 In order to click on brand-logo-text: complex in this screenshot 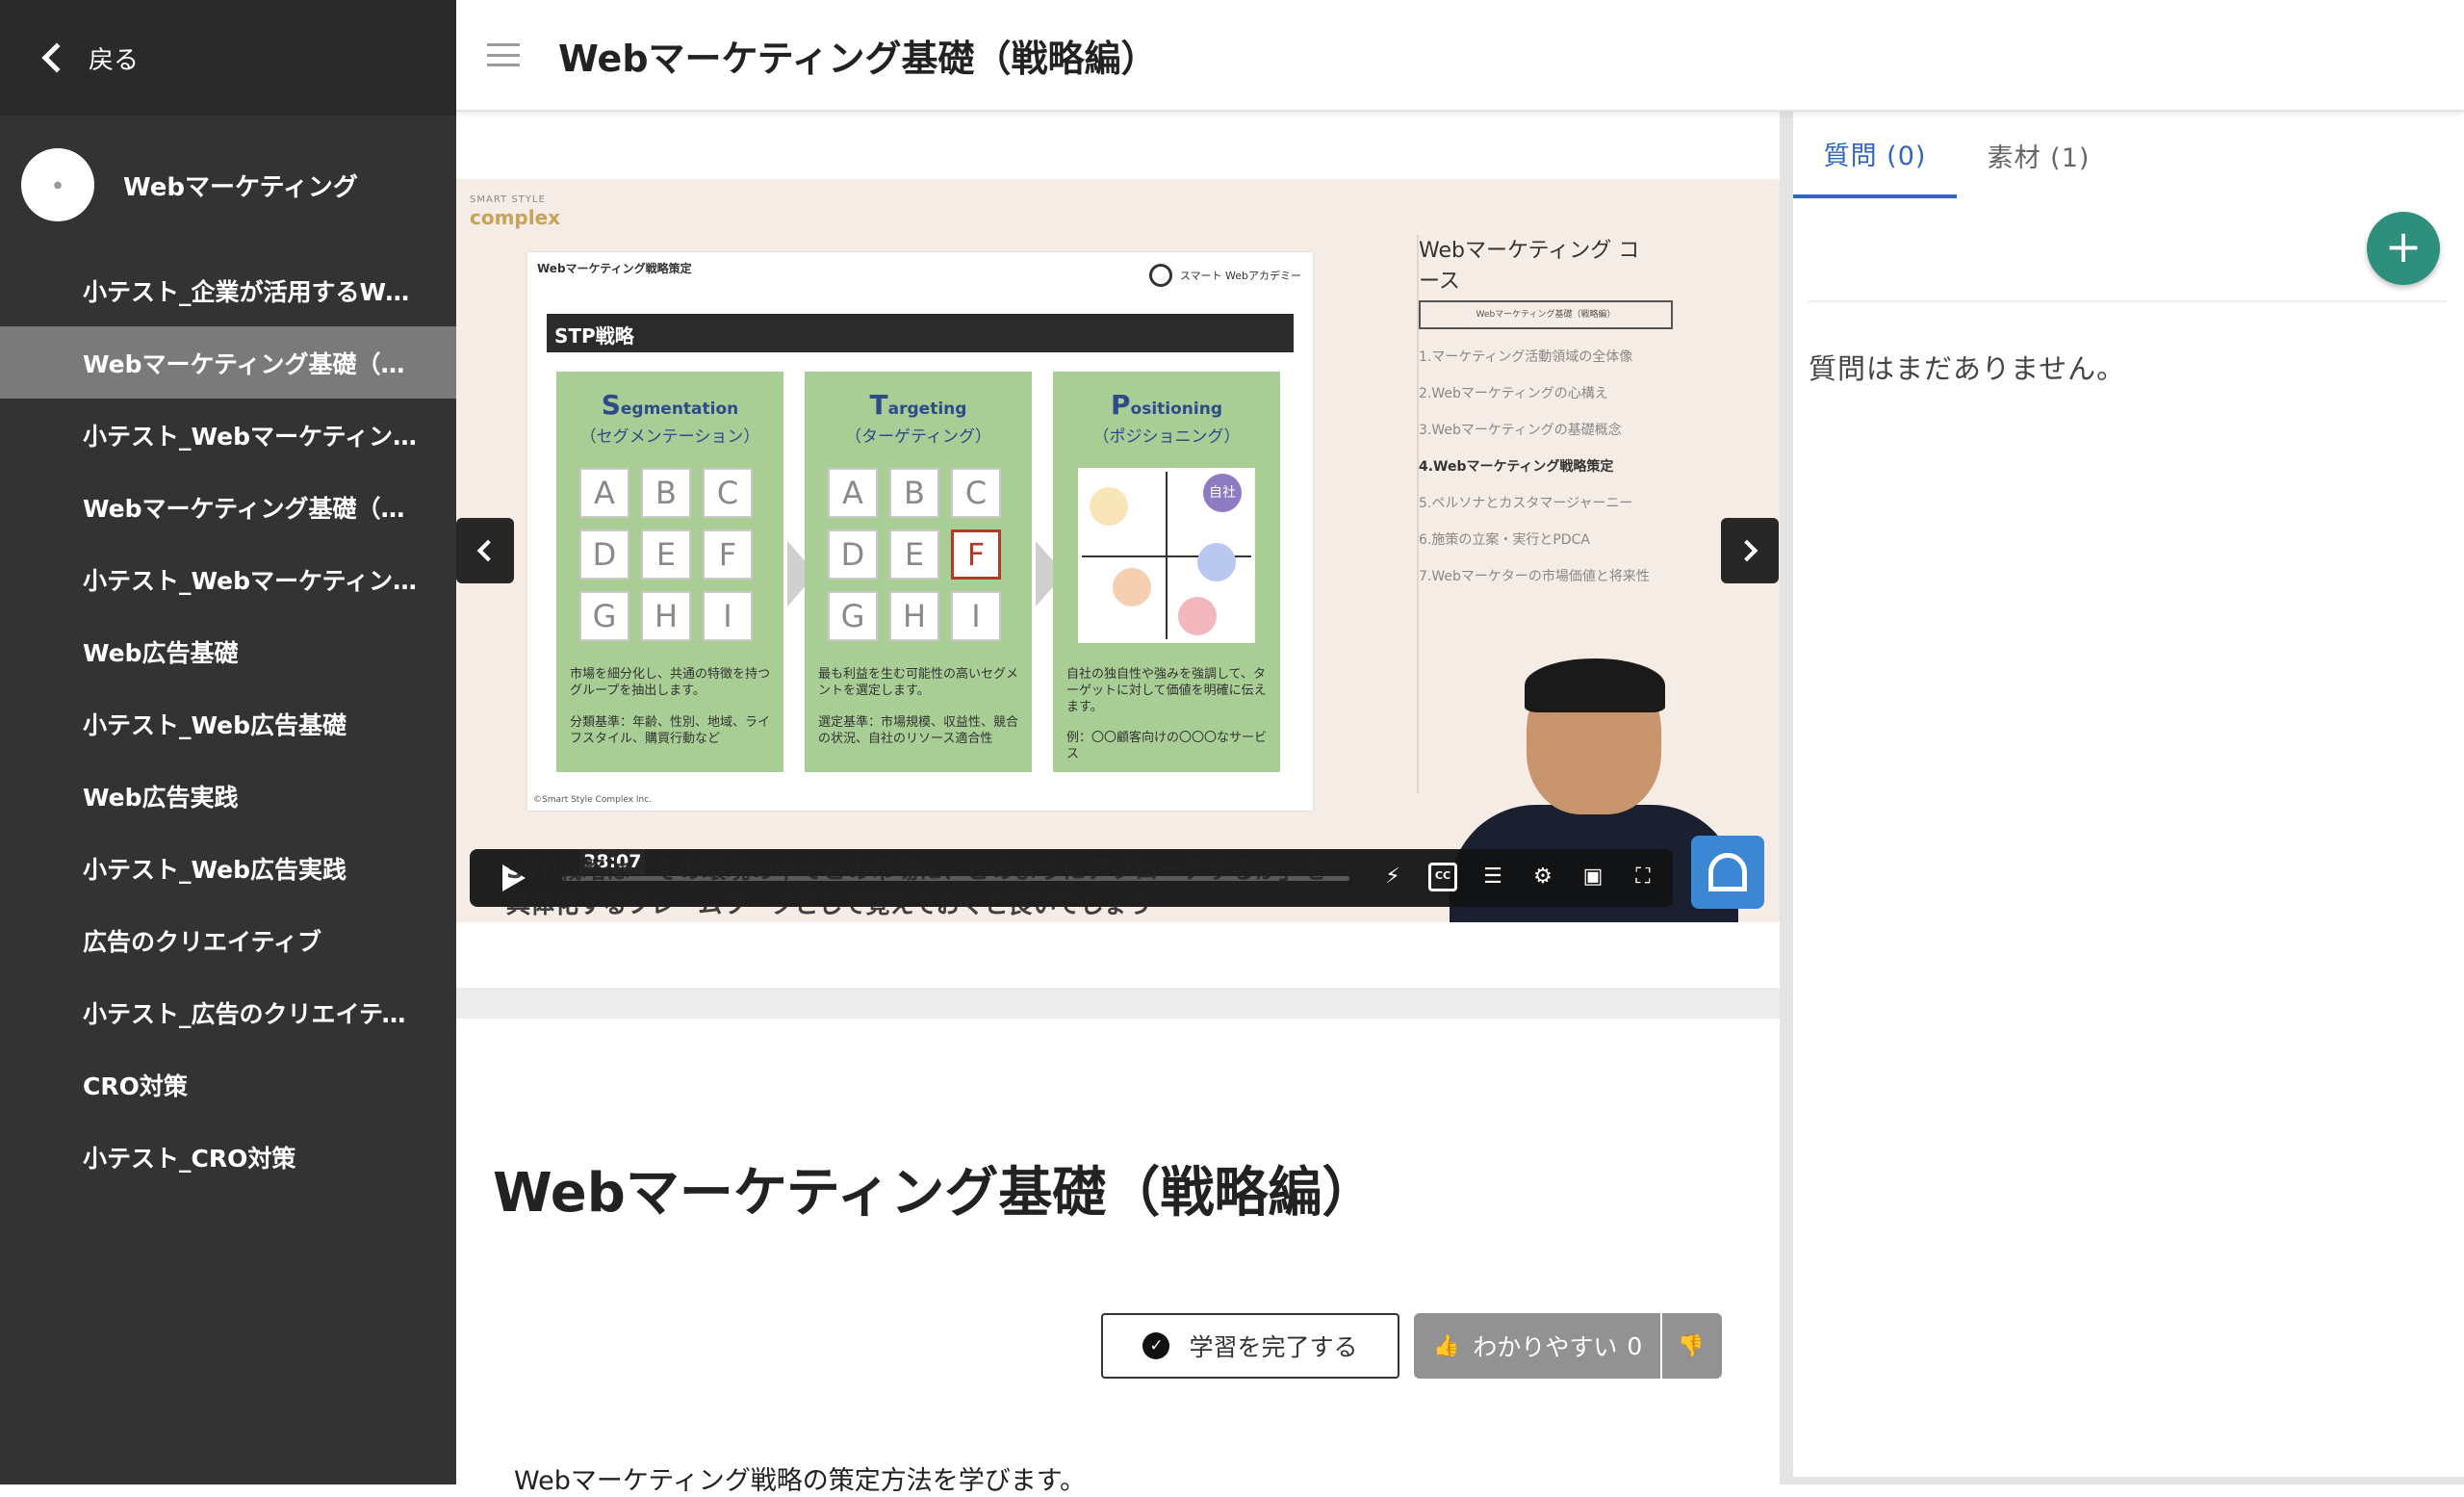, I will do `click(515, 217)`.